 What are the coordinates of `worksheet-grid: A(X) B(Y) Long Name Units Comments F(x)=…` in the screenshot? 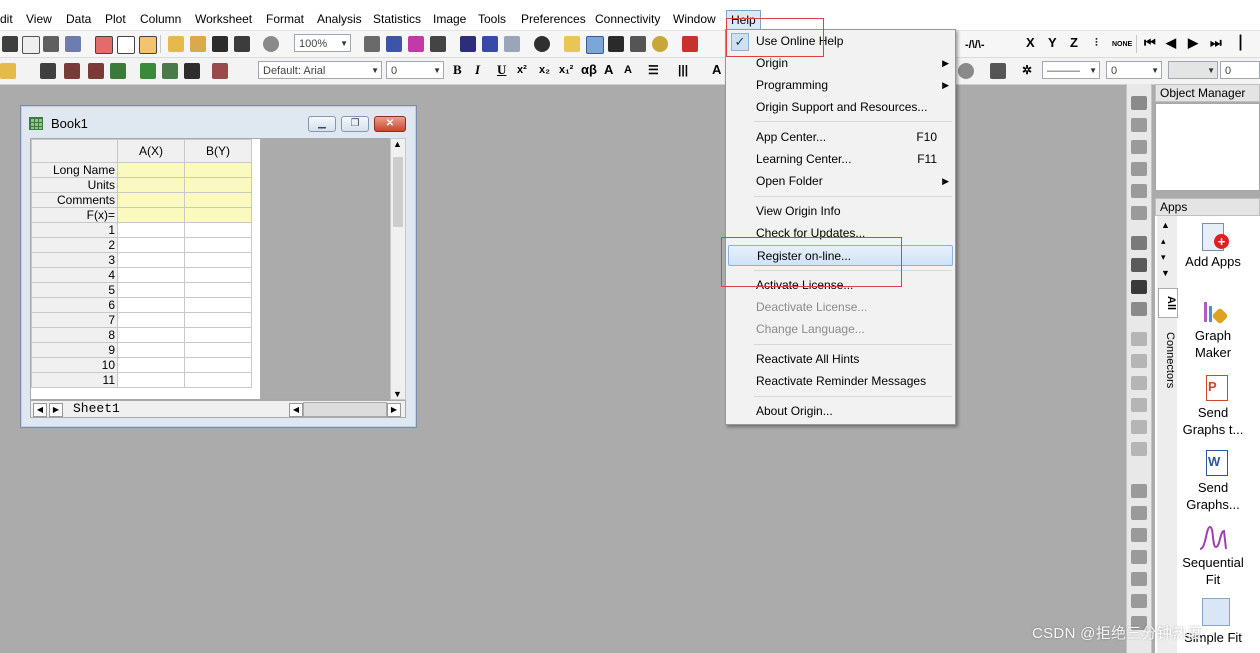 It's located at (210, 269).